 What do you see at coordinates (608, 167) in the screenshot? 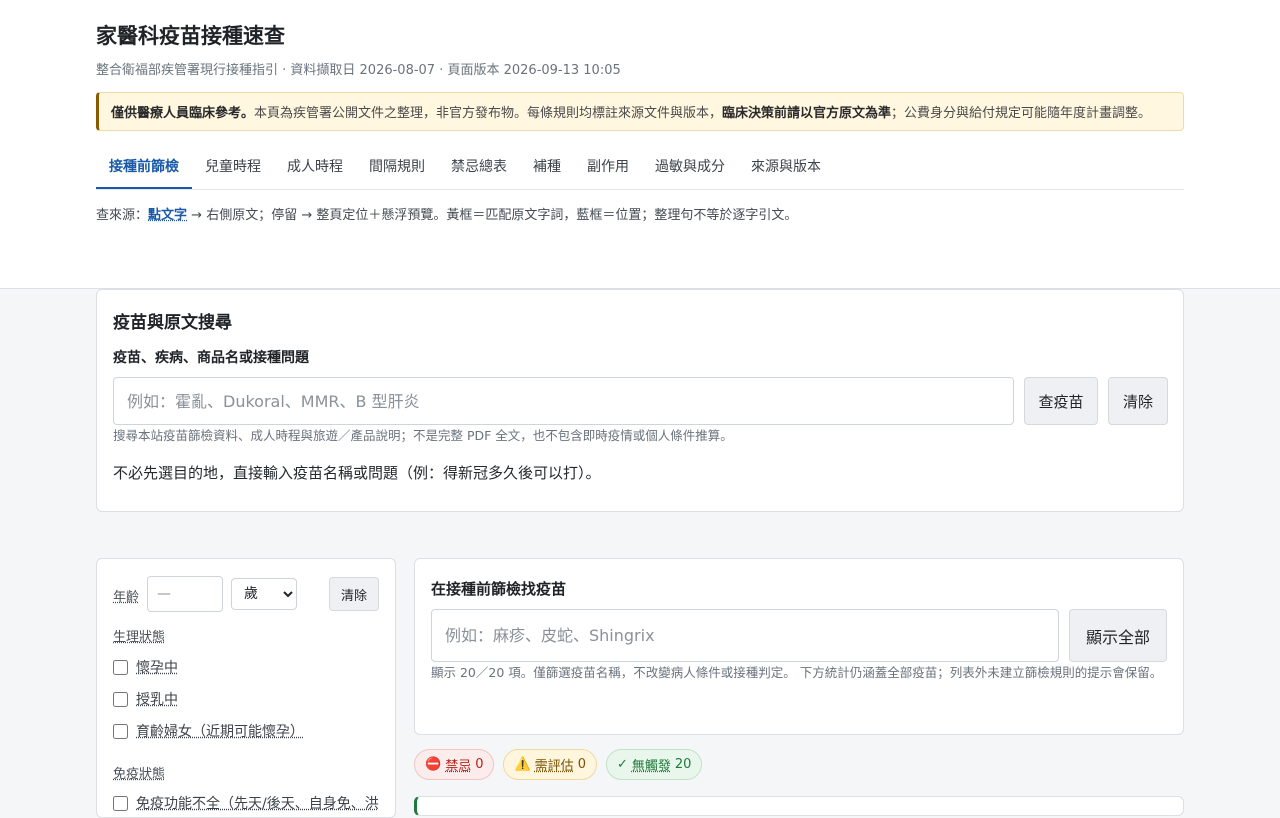
I see `tab-side-effects: 副作用` at bounding box center [608, 167].